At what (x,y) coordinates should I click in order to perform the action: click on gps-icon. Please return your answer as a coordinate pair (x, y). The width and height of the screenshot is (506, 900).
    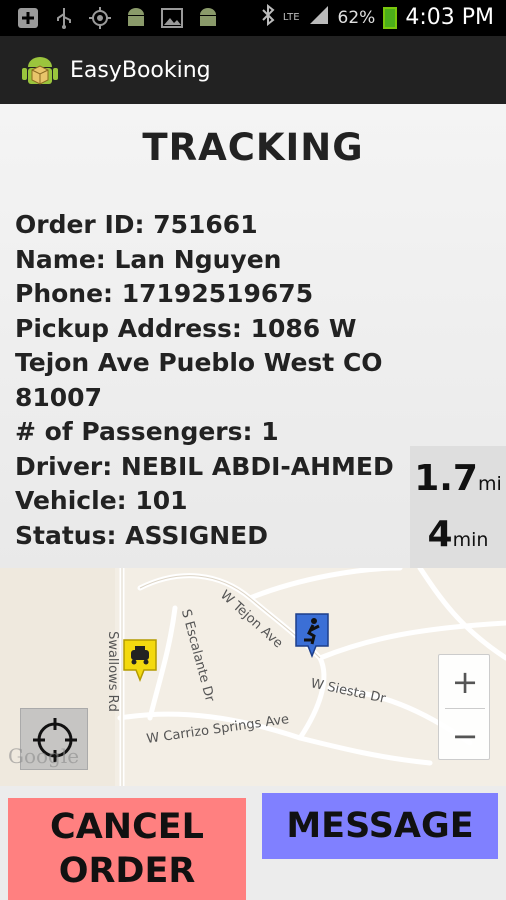
    Looking at the image, I should click on (100, 18).